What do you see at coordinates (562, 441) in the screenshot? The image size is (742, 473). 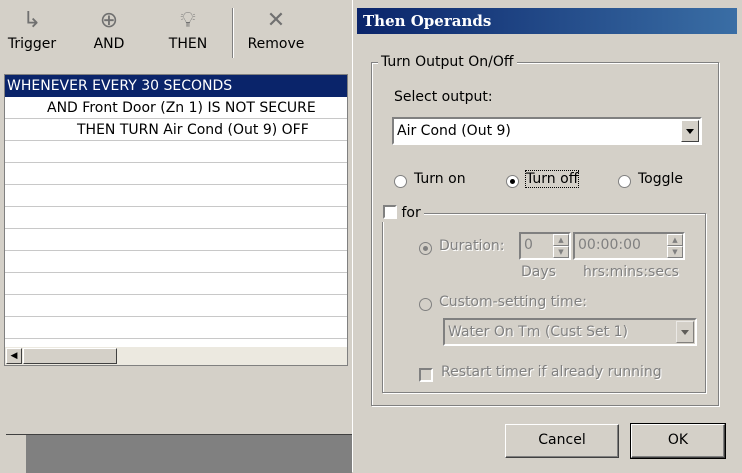 I see `cancel-button: Cancel` at bounding box center [562, 441].